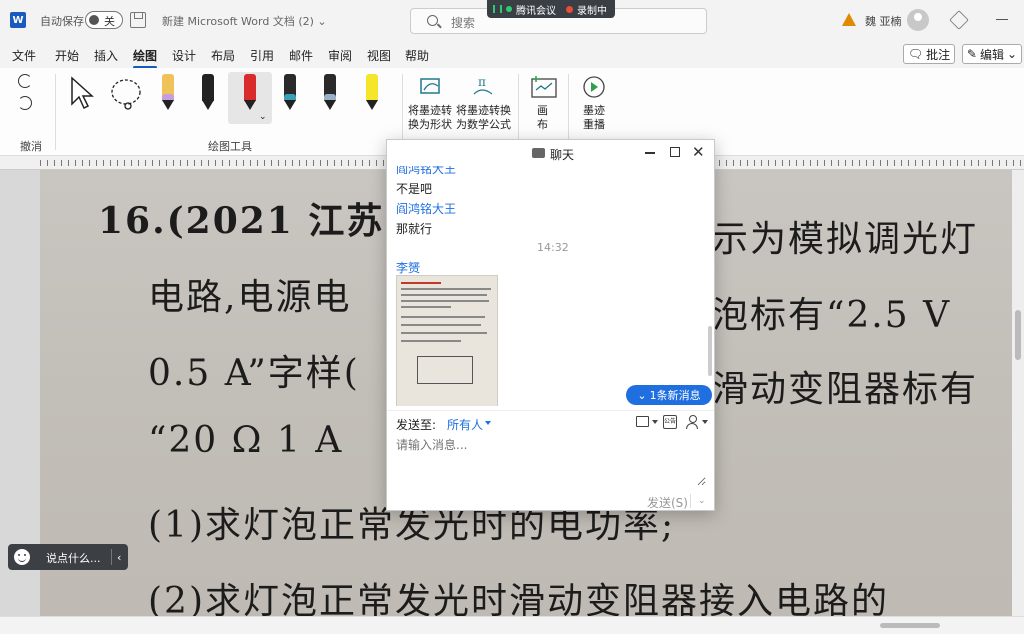  Describe the element at coordinates (414, 229) in the screenshot. I see `message-text: 那就行` at that location.